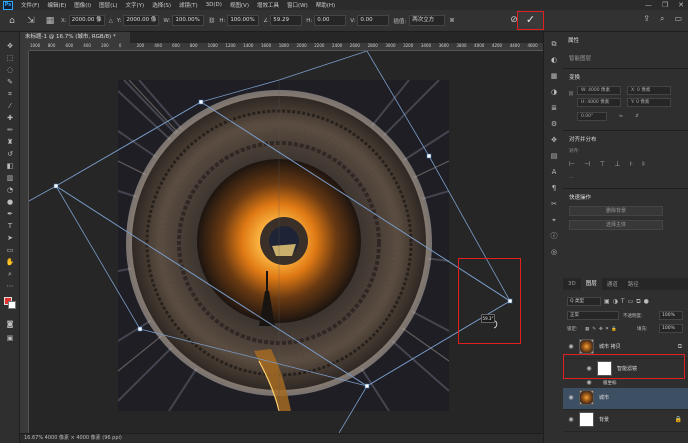 The width and height of the screenshot is (688, 443). I want to click on layer-row-polar-coordinates: ◉ 极坐标, so click(625, 383).